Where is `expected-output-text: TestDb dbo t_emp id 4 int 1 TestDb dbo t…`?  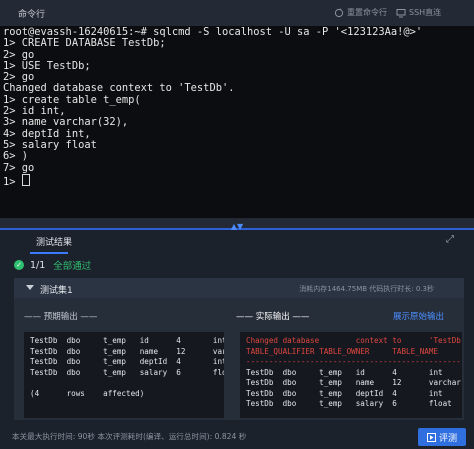 expected-output-text: TestDb dbo t_emp id 4 int 1 TestDb dbo t… is located at coordinates (127, 367).